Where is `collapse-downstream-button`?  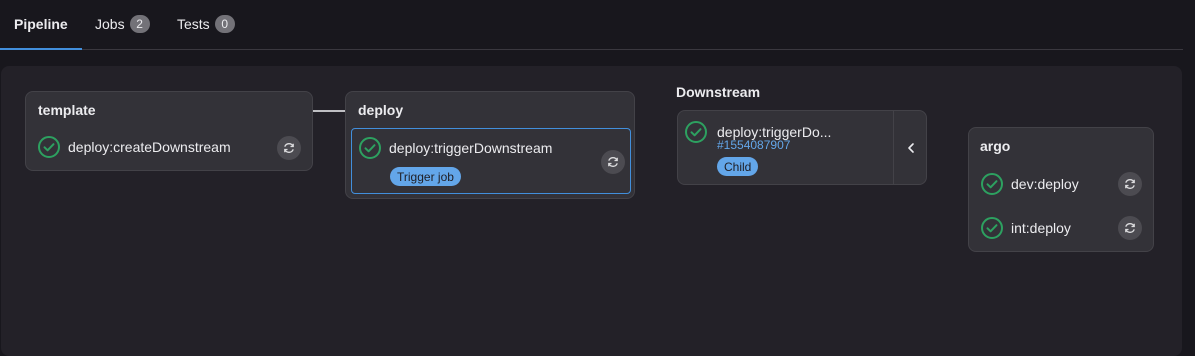
collapse-downstream-button is located at coordinates (910, 147).